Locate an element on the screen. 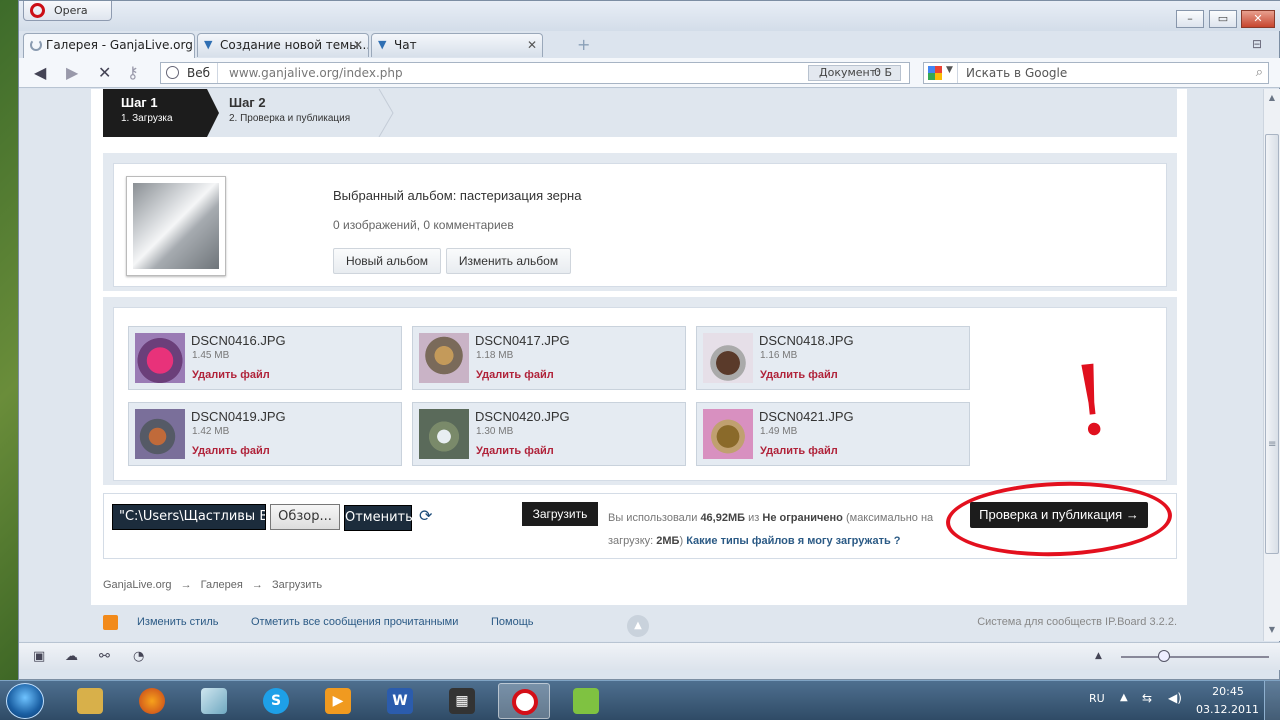 The image size is (1280, 720). tab-menu-icon: ⊟ is located at coordinates (1257, 44).